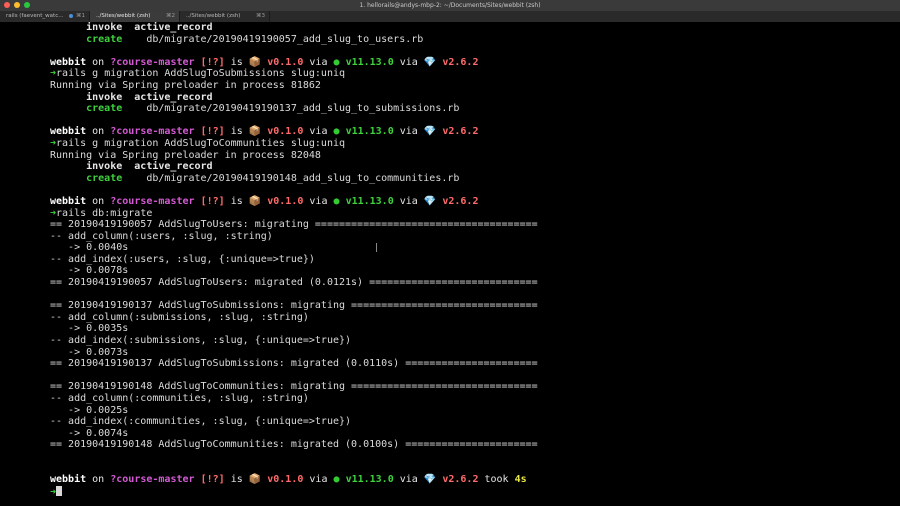  Describe the element at coordinates (101, 213) in the screenshot. I see `command-line: ➜rails db:migrate` at that location.